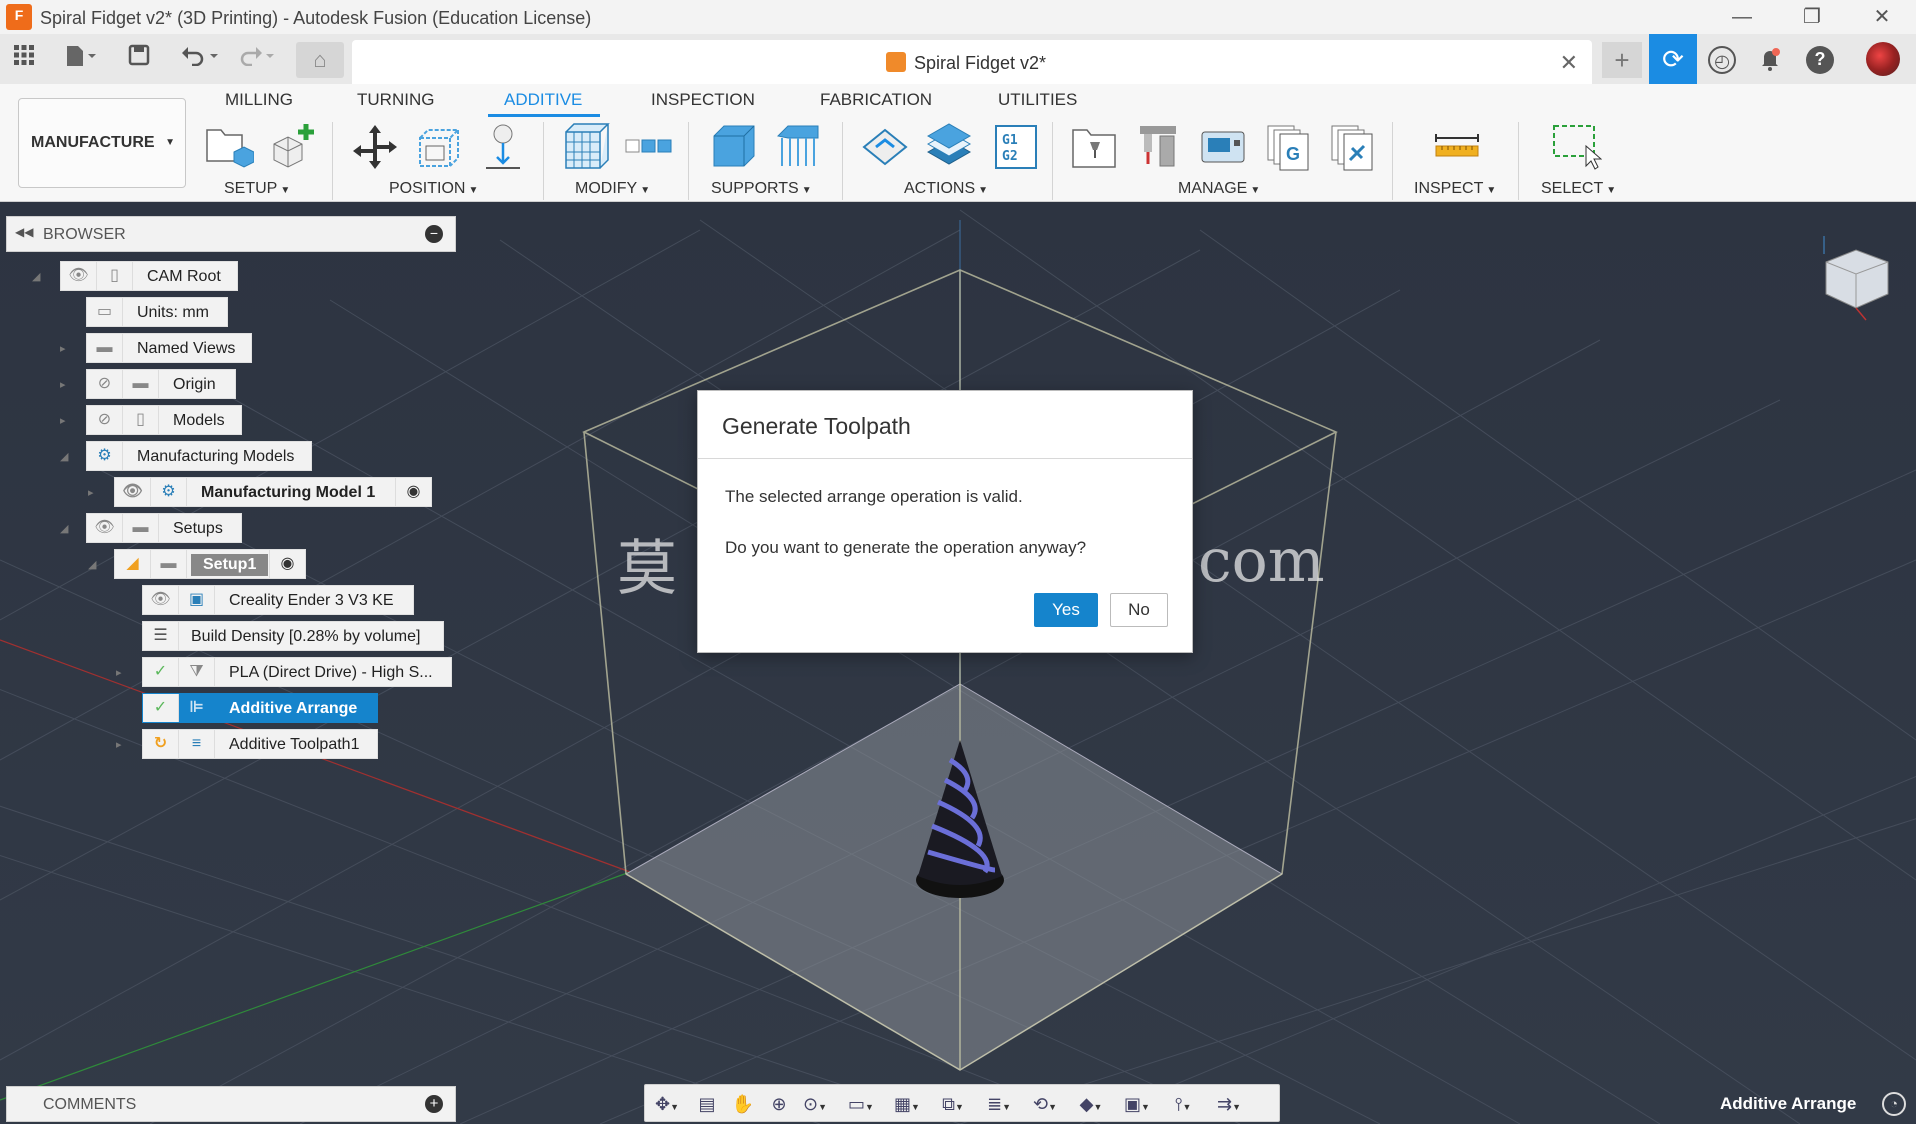 This screenshot has width=1916, height=1124. I want to click on tree-node-named-views: ▬ Named Views, so click(169, 348).